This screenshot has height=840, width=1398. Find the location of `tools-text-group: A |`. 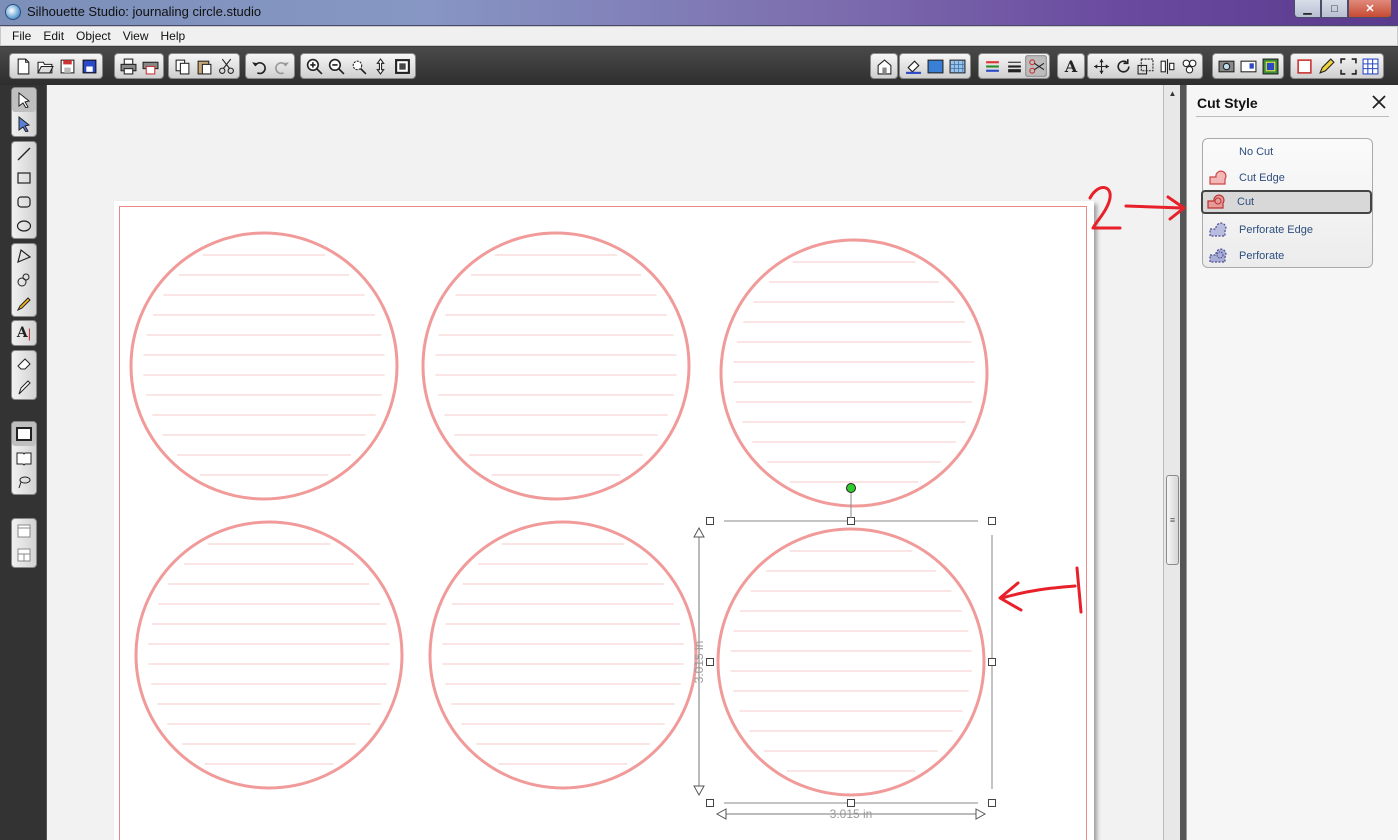

tools-text-group: A | is located at coordinates (24, 333).